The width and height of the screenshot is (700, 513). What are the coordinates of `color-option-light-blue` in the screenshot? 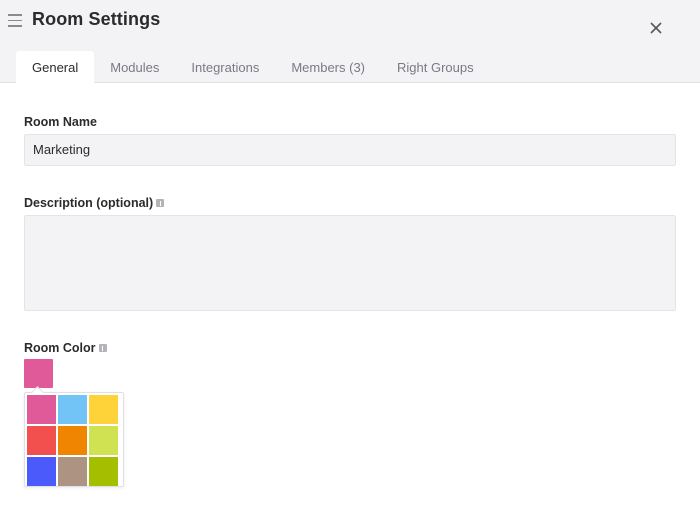 It's located at (72, 409).